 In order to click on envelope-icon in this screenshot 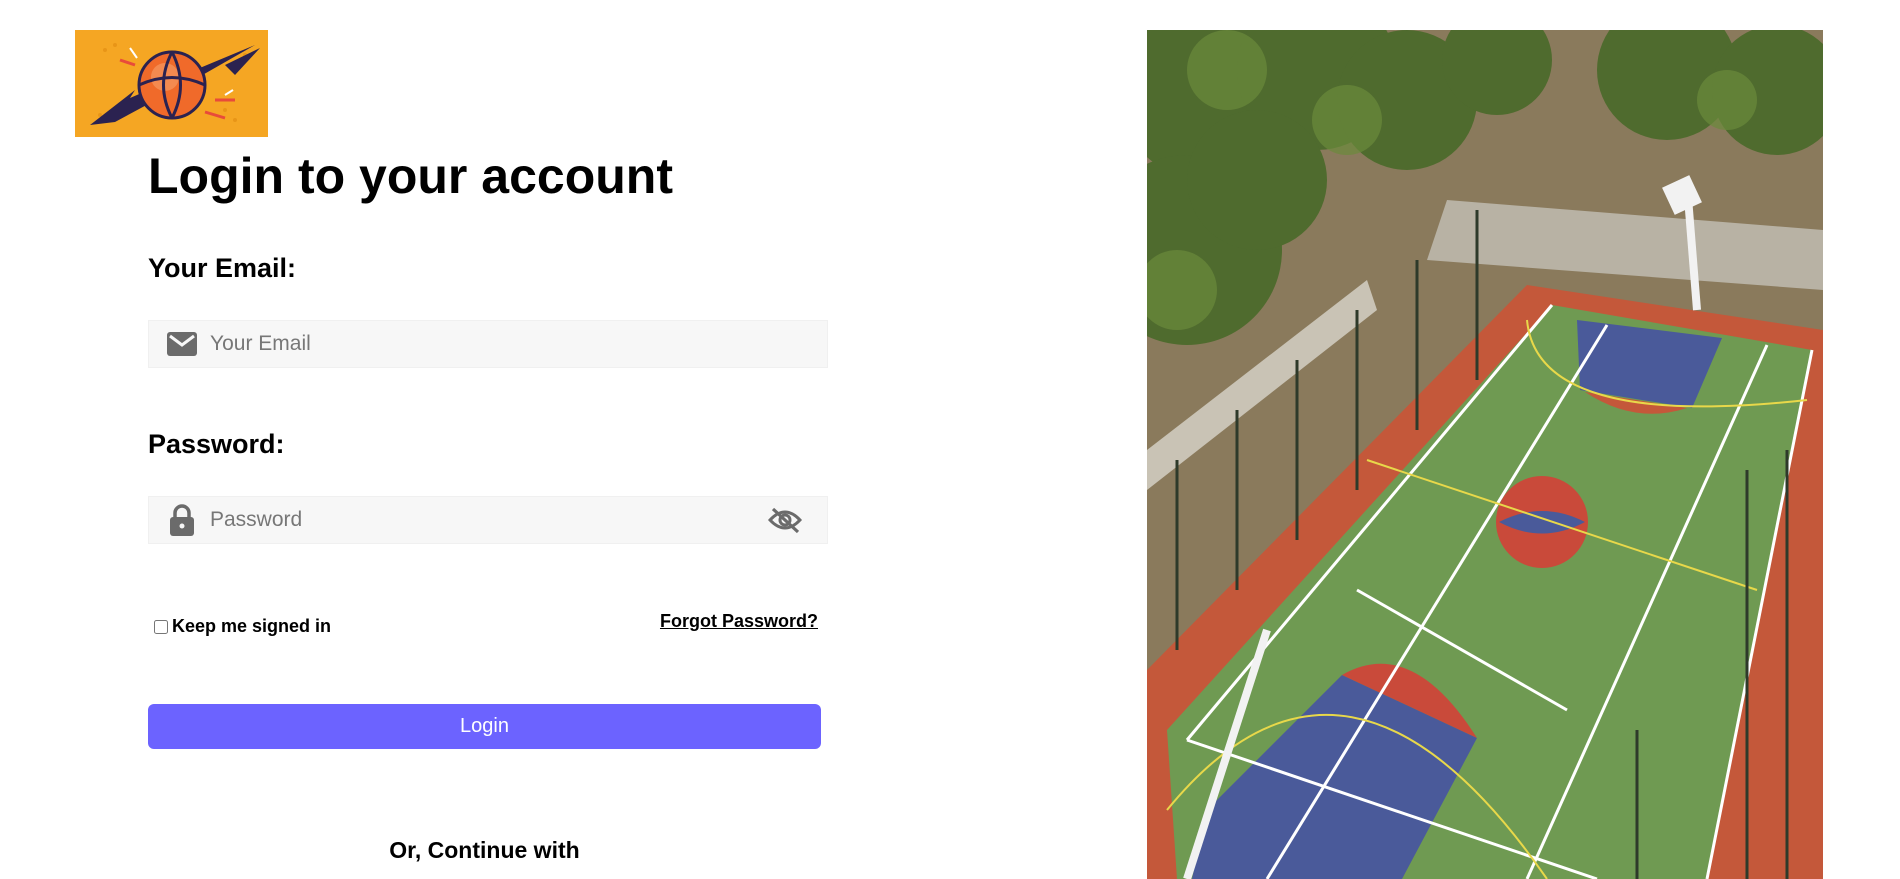, I will do `click(182, 344)`.